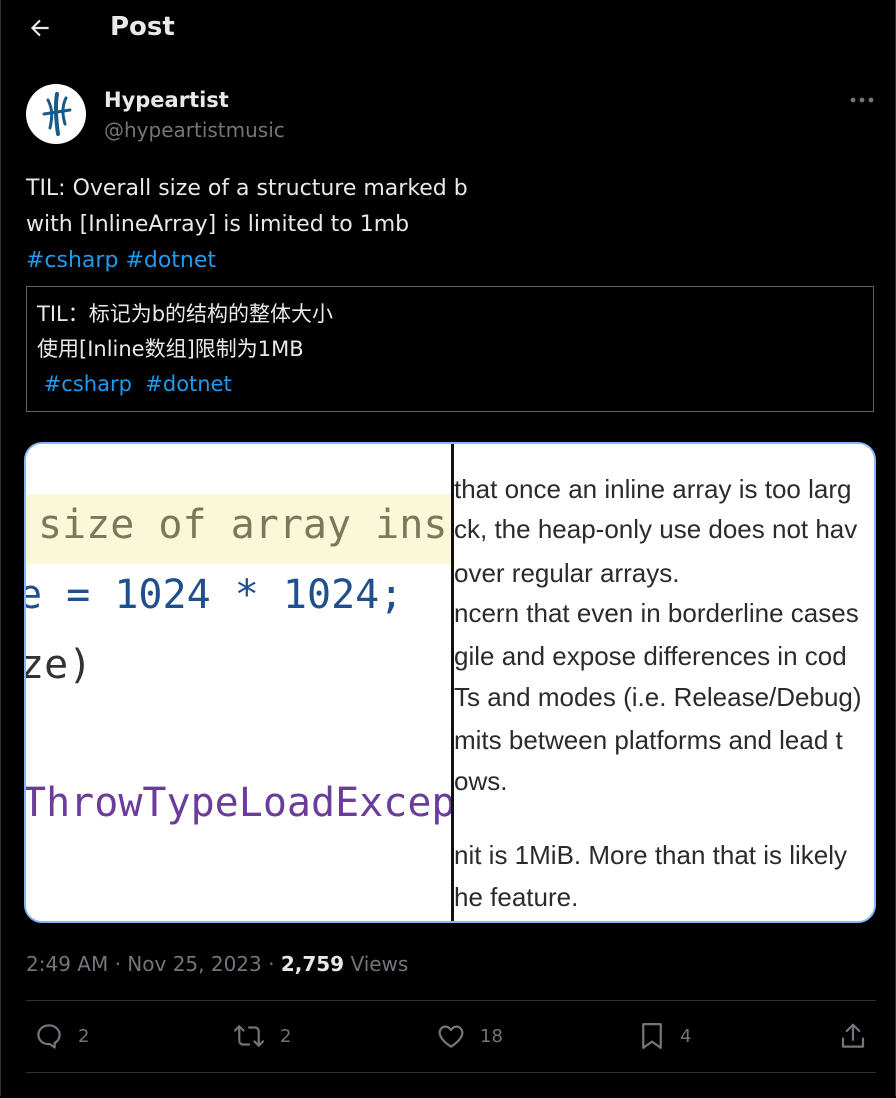 The height and width of the screenshot is (1098, 896). Describe the element at coordinates (67, 964) in the screenshot. I see `post-time: 2:49 AM` at that location.